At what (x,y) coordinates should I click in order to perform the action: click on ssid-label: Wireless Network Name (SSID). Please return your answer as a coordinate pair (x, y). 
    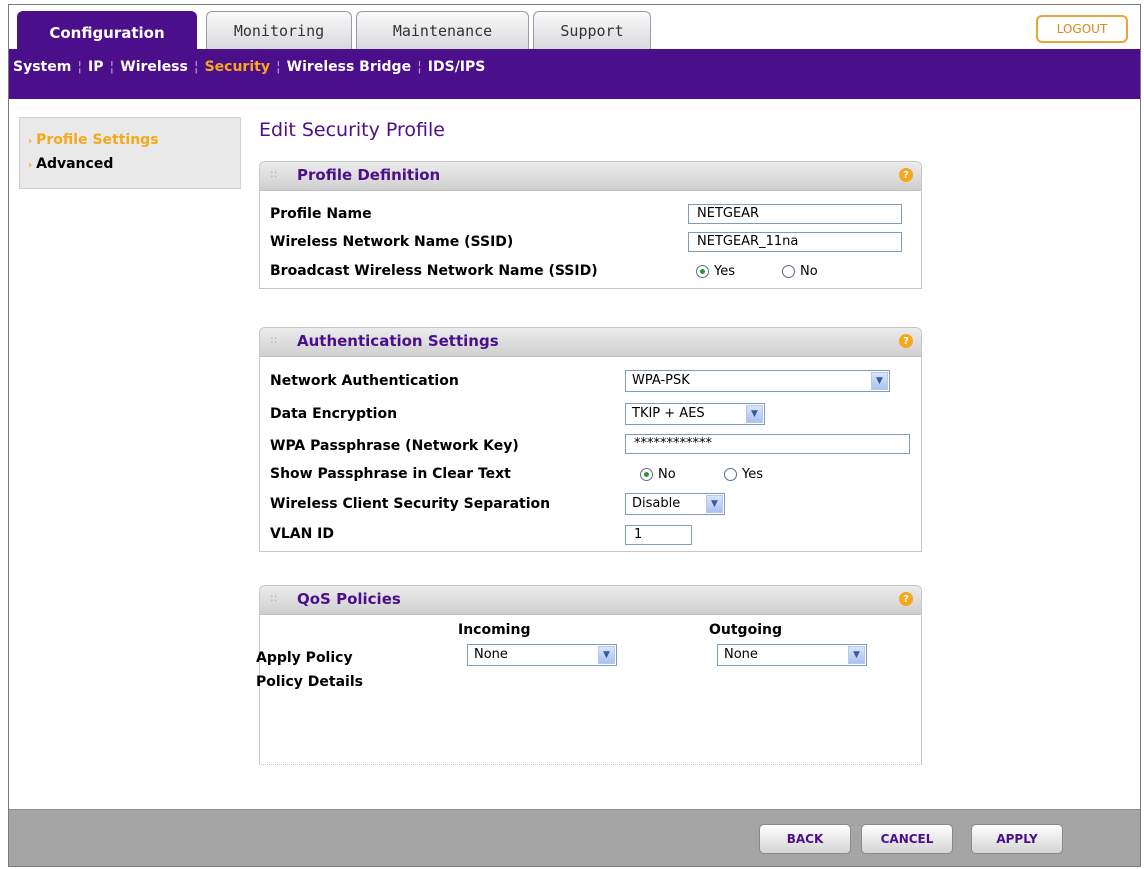
    Looking at the image, I should click on (392, 242).